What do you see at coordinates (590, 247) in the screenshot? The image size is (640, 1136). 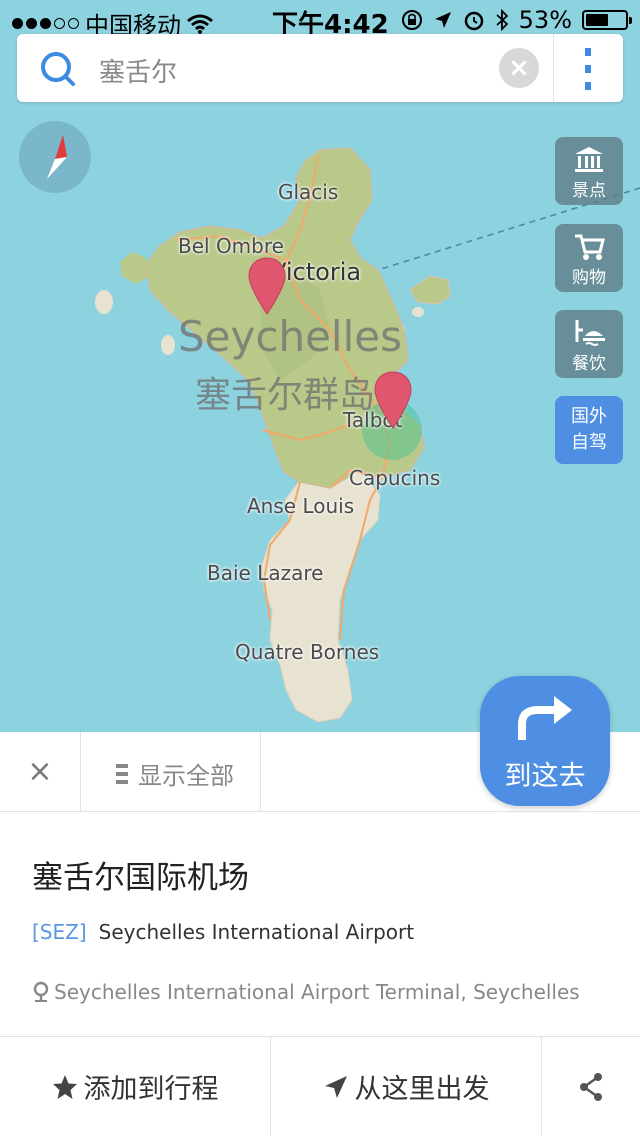 I see `shopping-cart-icon` at bounding box center [590, 247].